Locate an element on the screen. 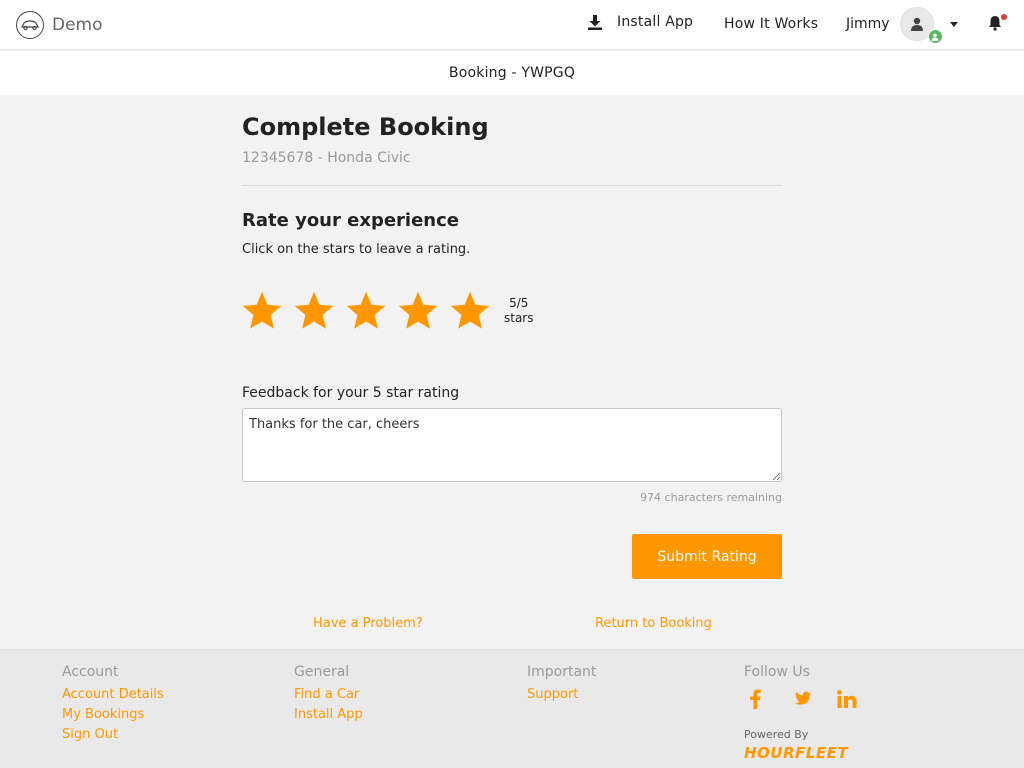 The image size is (1024, 768). footer-general-column: General Find a Car Install App is located at coordinates (328, 694).